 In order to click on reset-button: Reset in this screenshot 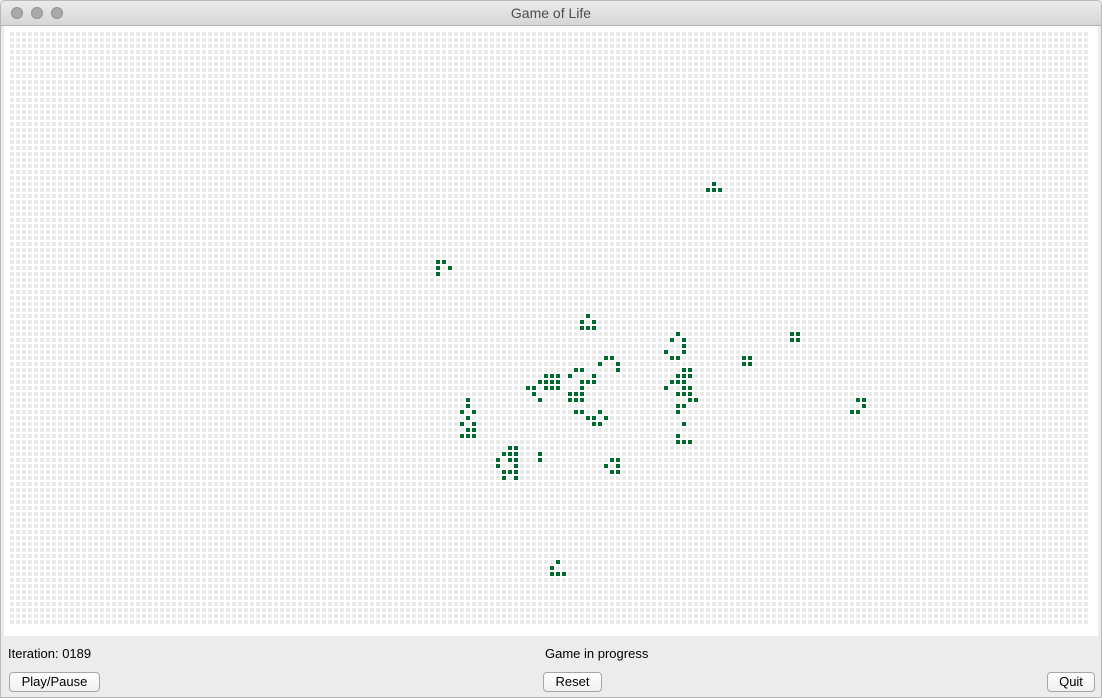, I will do `click(572, 682)`.